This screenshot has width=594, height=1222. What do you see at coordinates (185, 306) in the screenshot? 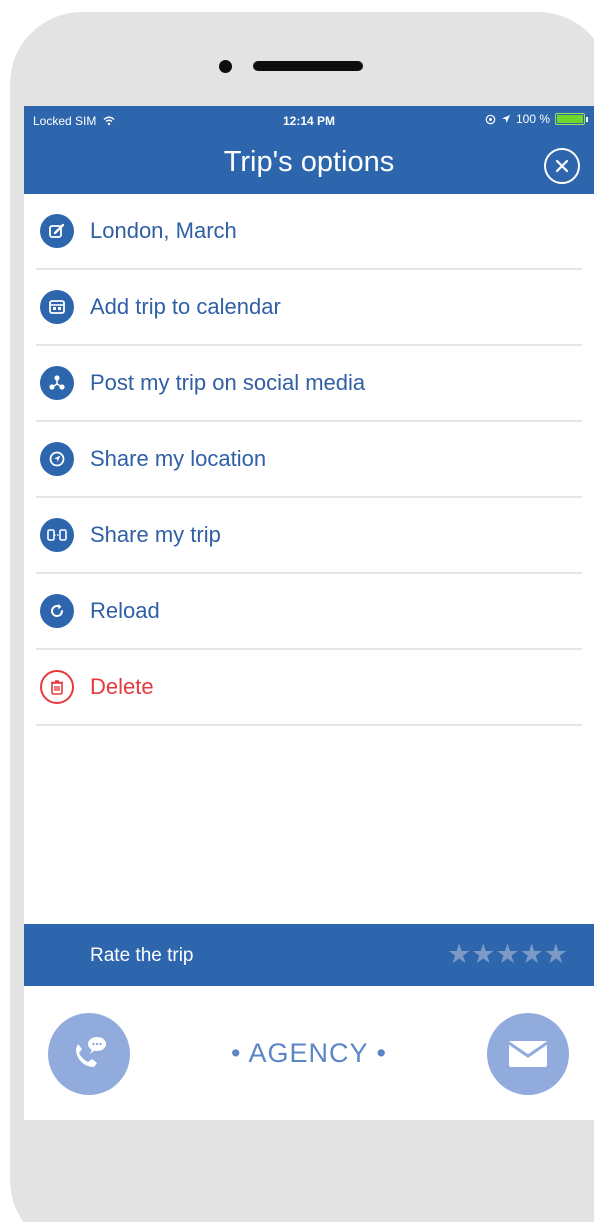
I see `menu-item-label: Add trip to calendar` at bounding box center [185, 306].